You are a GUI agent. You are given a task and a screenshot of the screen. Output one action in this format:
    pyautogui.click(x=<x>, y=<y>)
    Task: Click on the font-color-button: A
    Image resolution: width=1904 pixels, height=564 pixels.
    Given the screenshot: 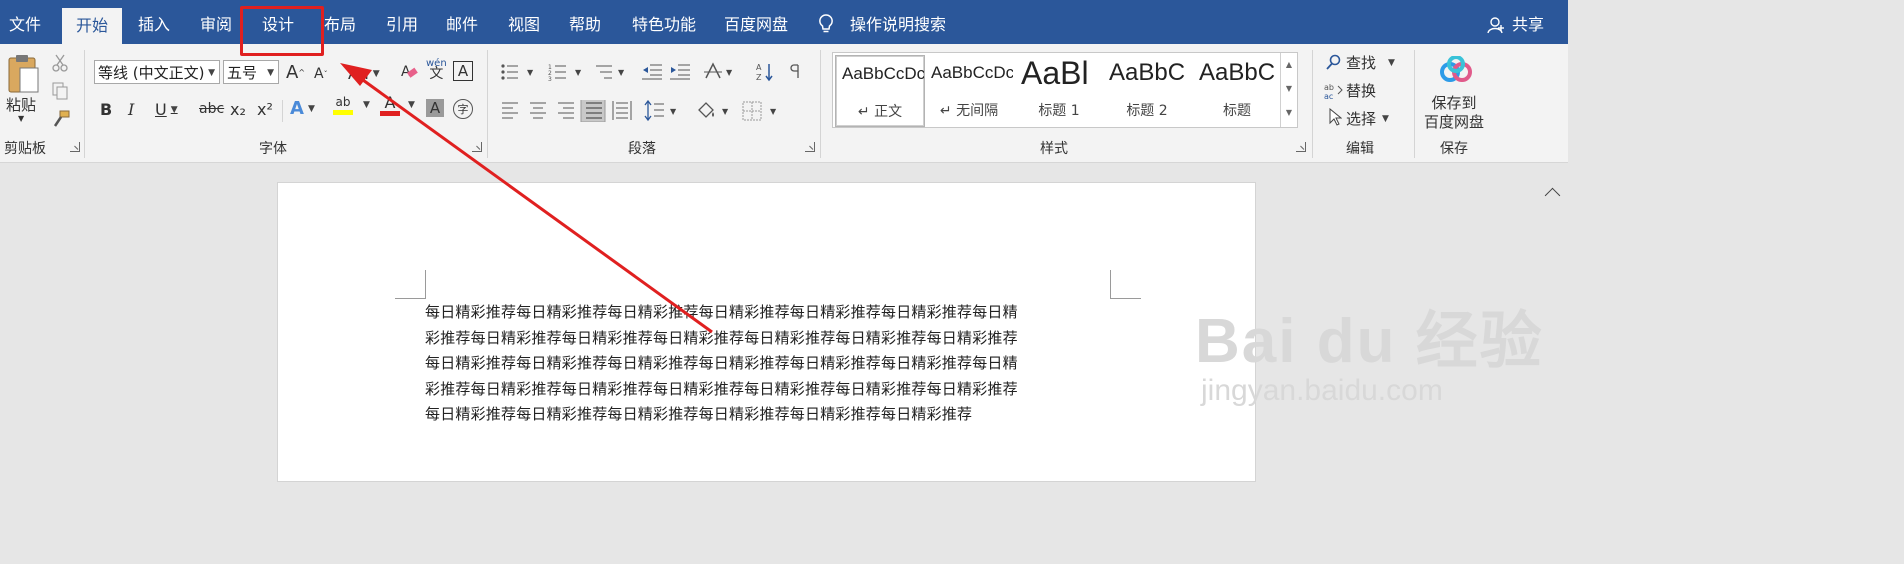 What is the action you would take?
    pyautogui.click(x=390, y=105)
    